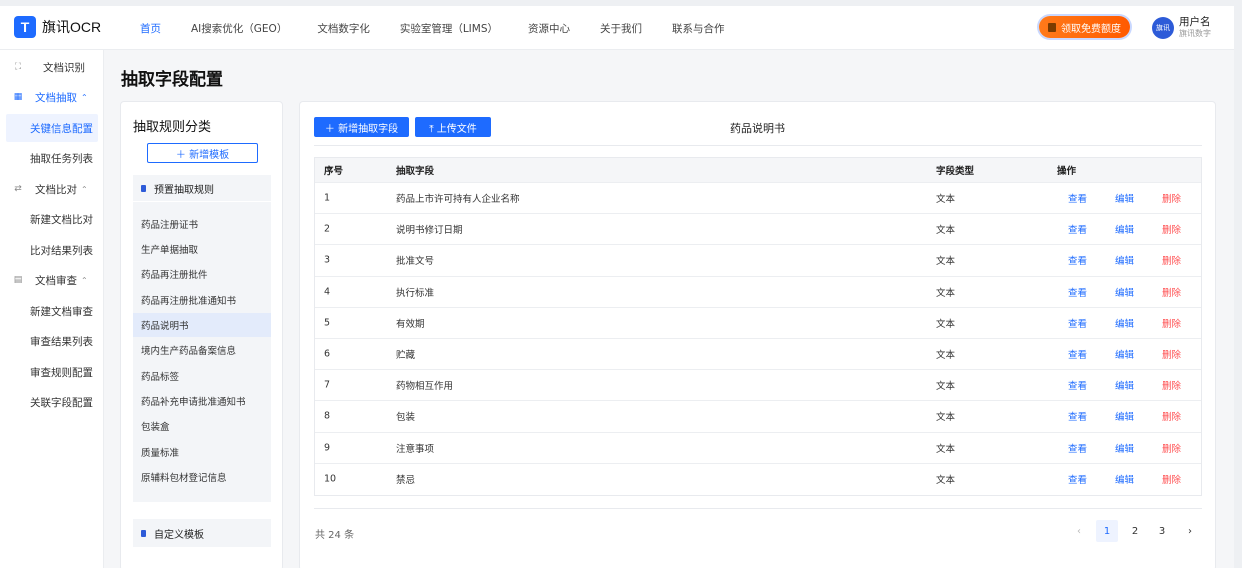 This screenshot has height=568, width=1242. What do you see at coordinates (52, 372) in the screenshot?
I see `sidebar-item-review-rules: 审查规则配置` at bounding box center [52, 372].